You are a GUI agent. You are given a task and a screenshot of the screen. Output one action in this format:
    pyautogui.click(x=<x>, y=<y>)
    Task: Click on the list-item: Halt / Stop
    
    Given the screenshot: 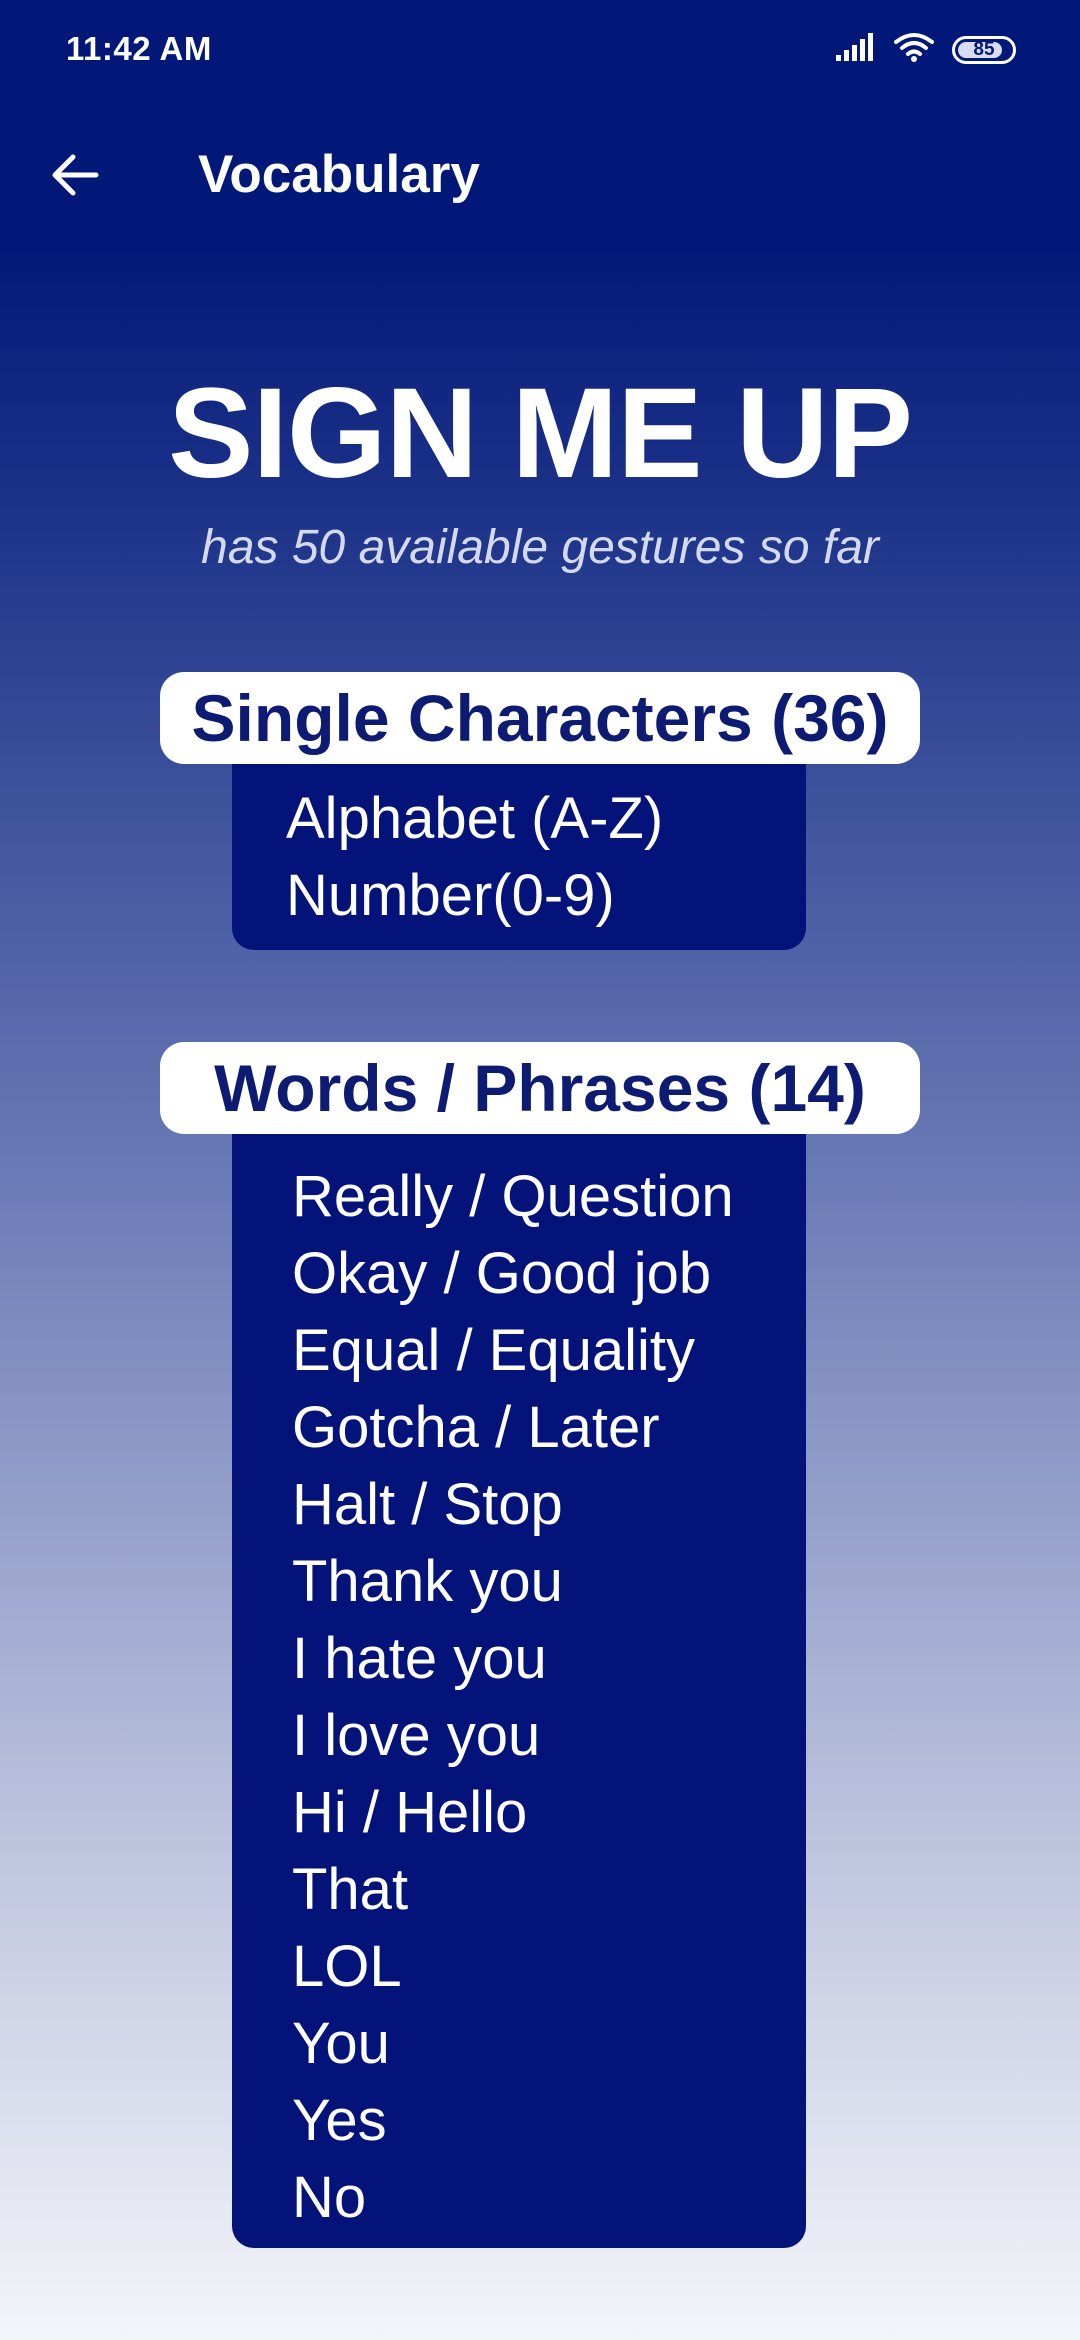 What is the action you would take?
    pyautogui.click(x=427, y=1504)
    